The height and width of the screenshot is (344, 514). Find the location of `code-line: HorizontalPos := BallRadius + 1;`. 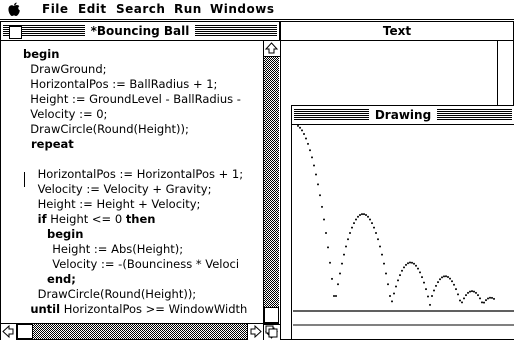

code-line: HorizontalPos := BallRadius + 1; is located at coordinates (120, 84).